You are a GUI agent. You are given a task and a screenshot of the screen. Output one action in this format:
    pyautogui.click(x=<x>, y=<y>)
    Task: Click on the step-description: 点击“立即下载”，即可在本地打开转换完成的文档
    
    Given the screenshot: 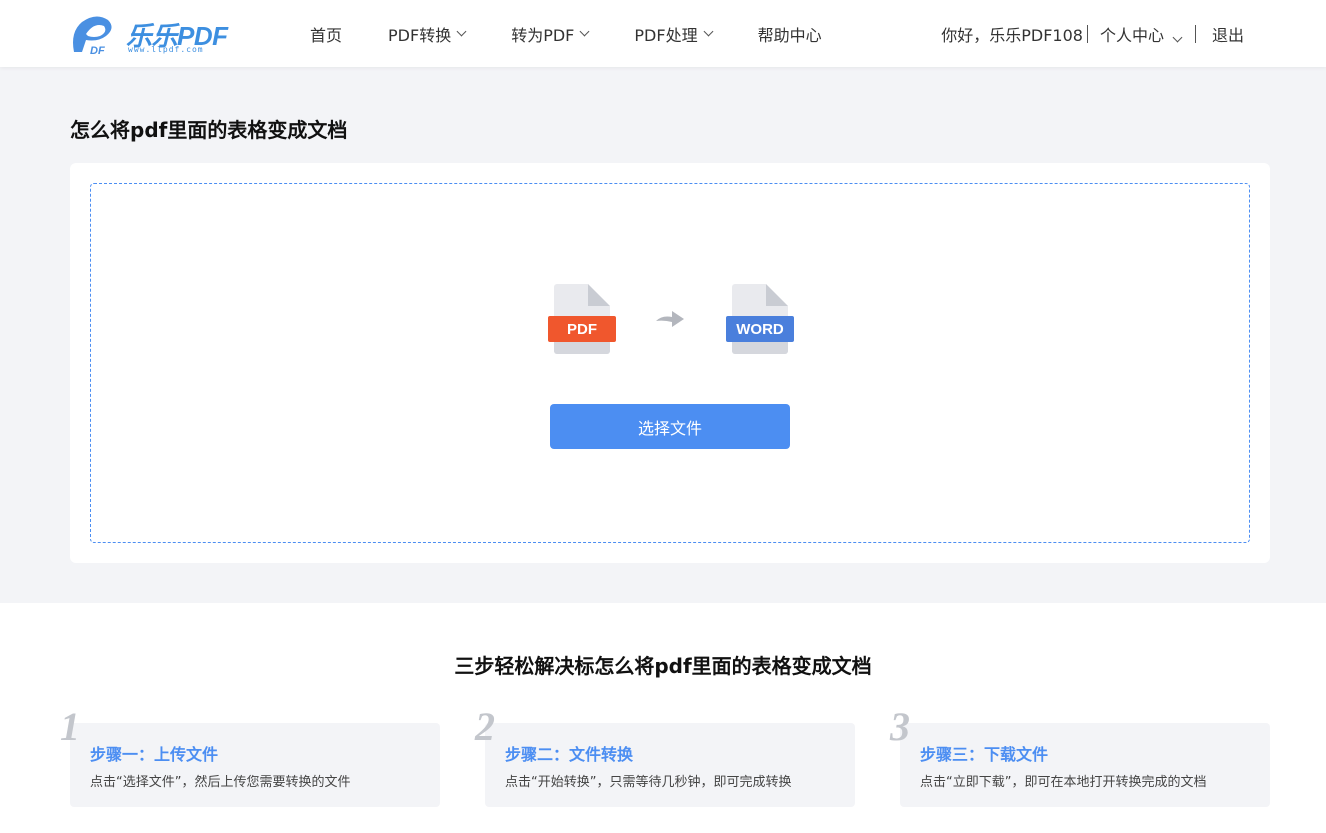 What is the action you would take?
    pyautogui.click(x=1063, y=782)
    